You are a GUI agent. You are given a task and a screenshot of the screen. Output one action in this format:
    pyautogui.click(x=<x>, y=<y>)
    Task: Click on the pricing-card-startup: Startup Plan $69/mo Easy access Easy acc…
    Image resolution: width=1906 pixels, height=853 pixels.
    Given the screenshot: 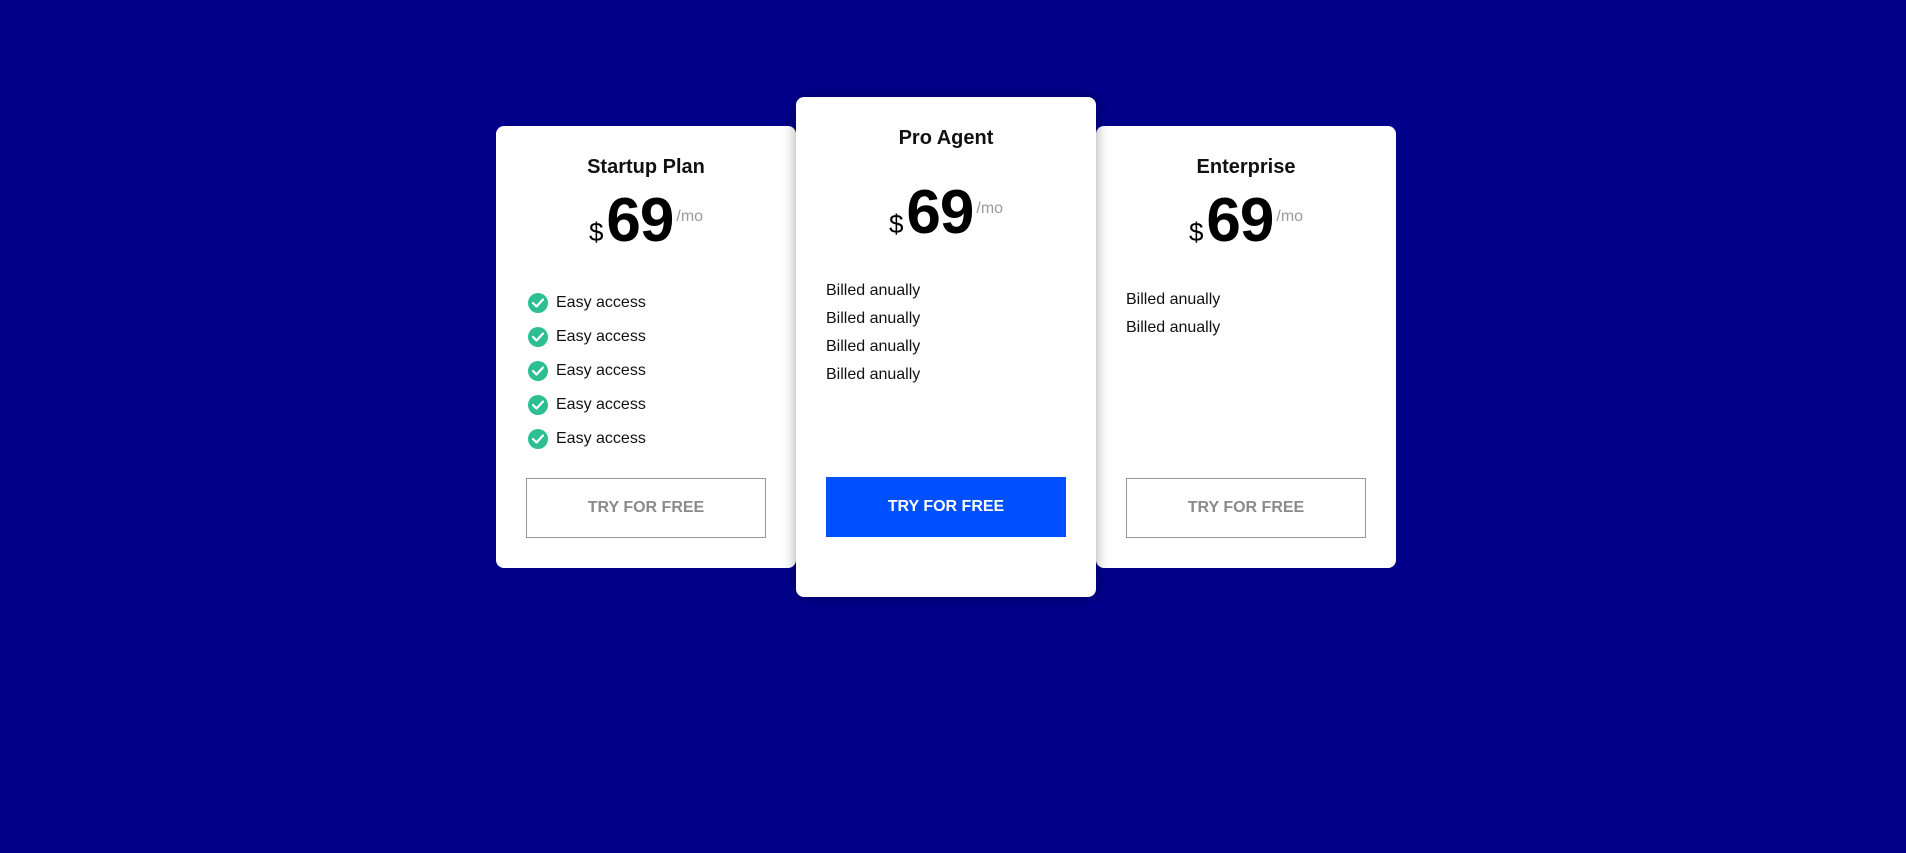 What is the action you would take?
    pyautogui.click(x=646, y=347)
    